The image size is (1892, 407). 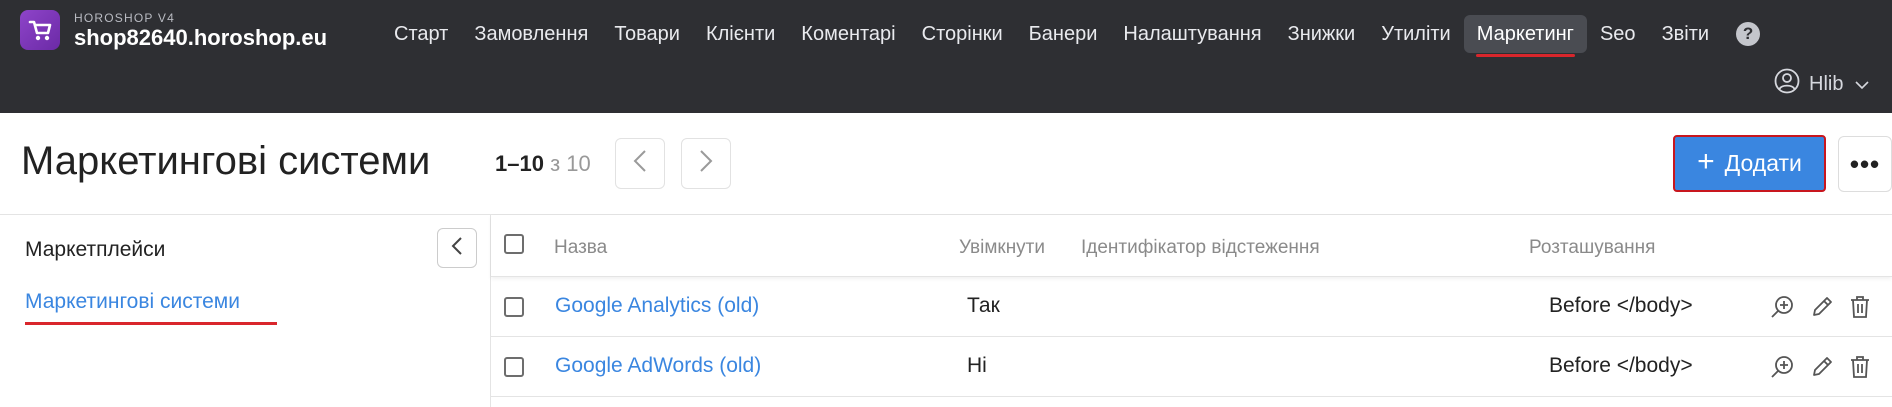 I want to click on chevron-right-icon, so click(x=706, y=163).